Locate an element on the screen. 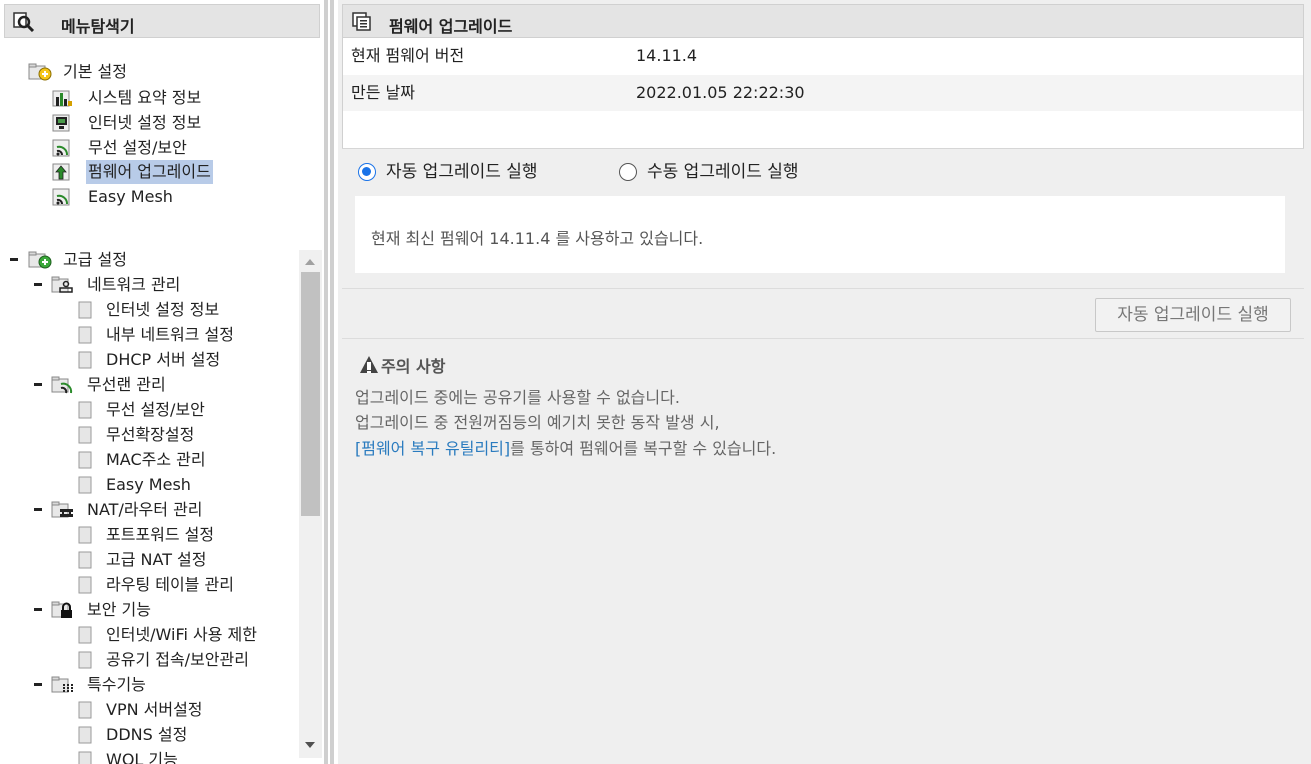 The width and height of the screenshot is (1311, 764). panel-splitter is located at coordinates (329, 382).